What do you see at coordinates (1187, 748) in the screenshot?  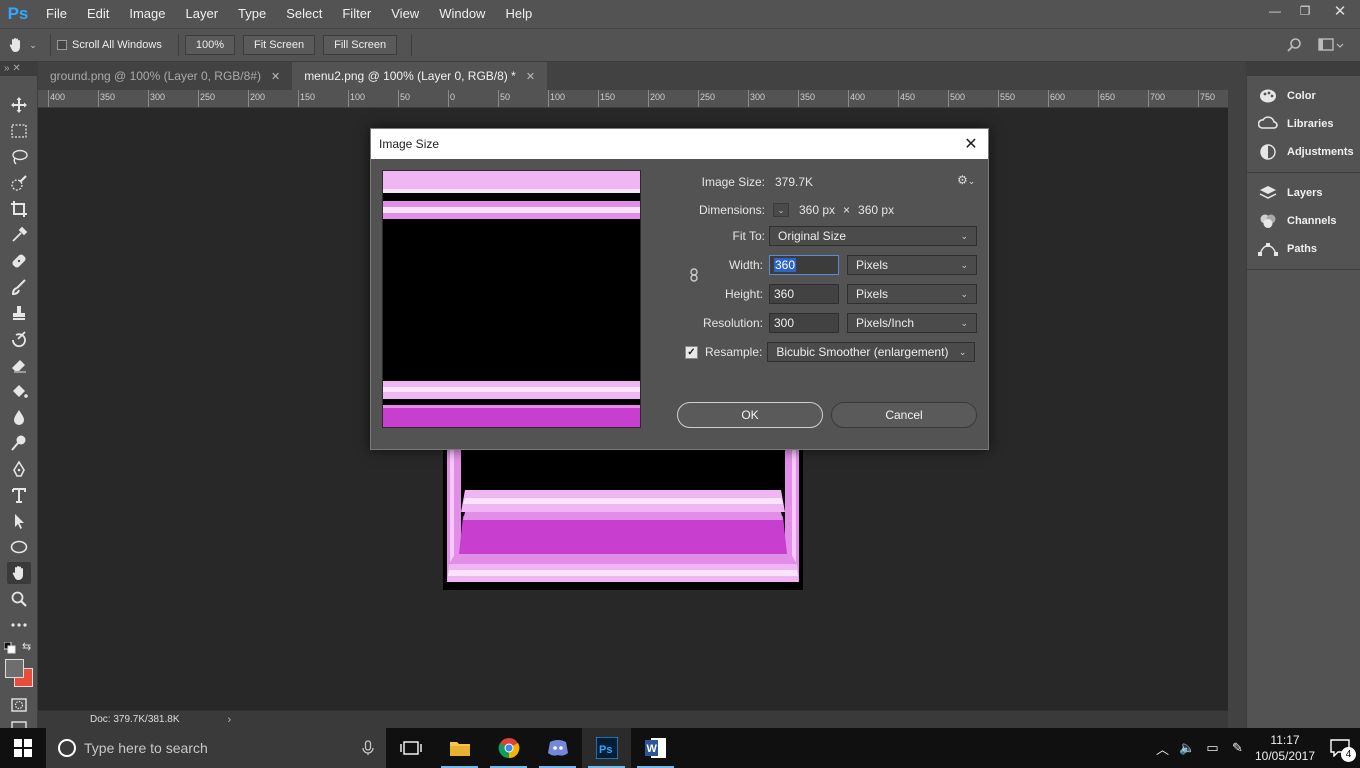 I see `volume-icon: 🔈` at bounding box center [1187, 748].